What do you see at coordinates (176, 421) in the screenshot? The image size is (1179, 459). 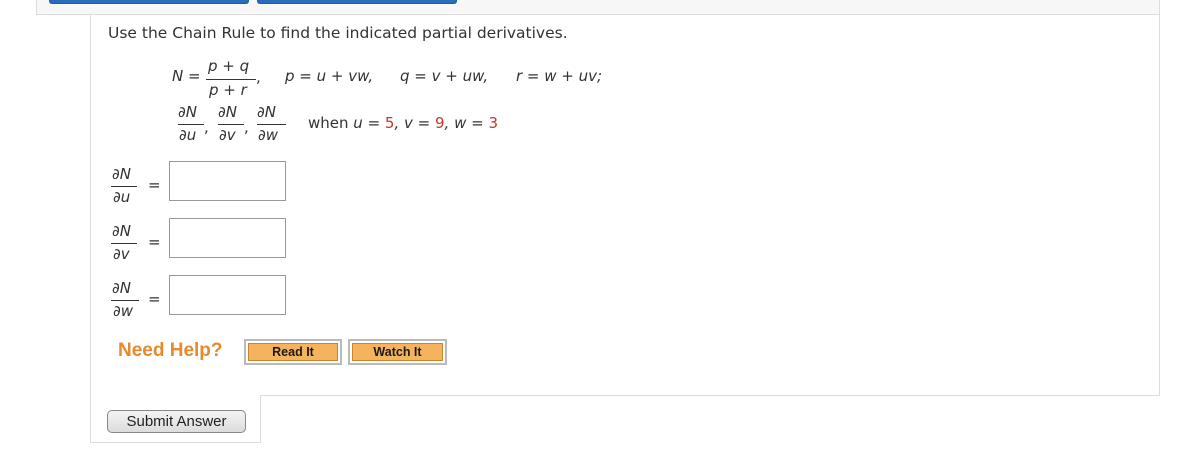 I see `submit-answer-button: Submit Answer` at bounding box center [176, 421].